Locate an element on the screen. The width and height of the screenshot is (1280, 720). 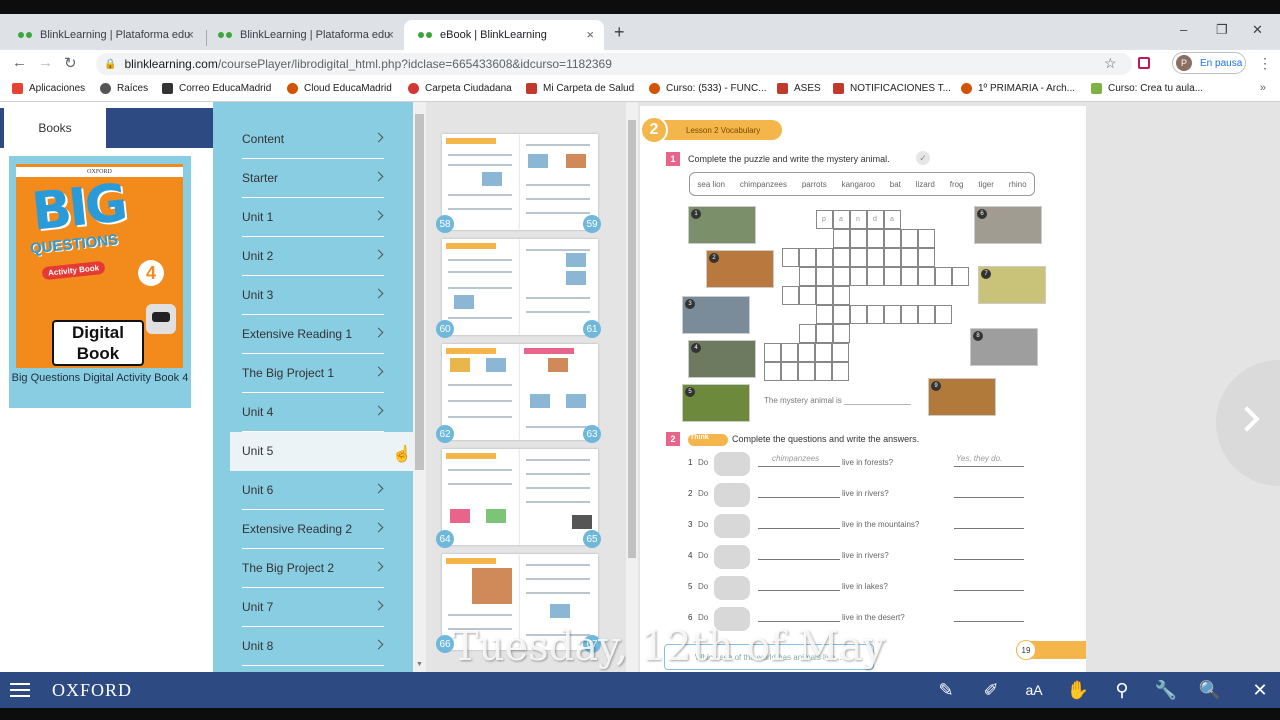
highlighter-icon: ✐ is located at coordinates (991, 690).